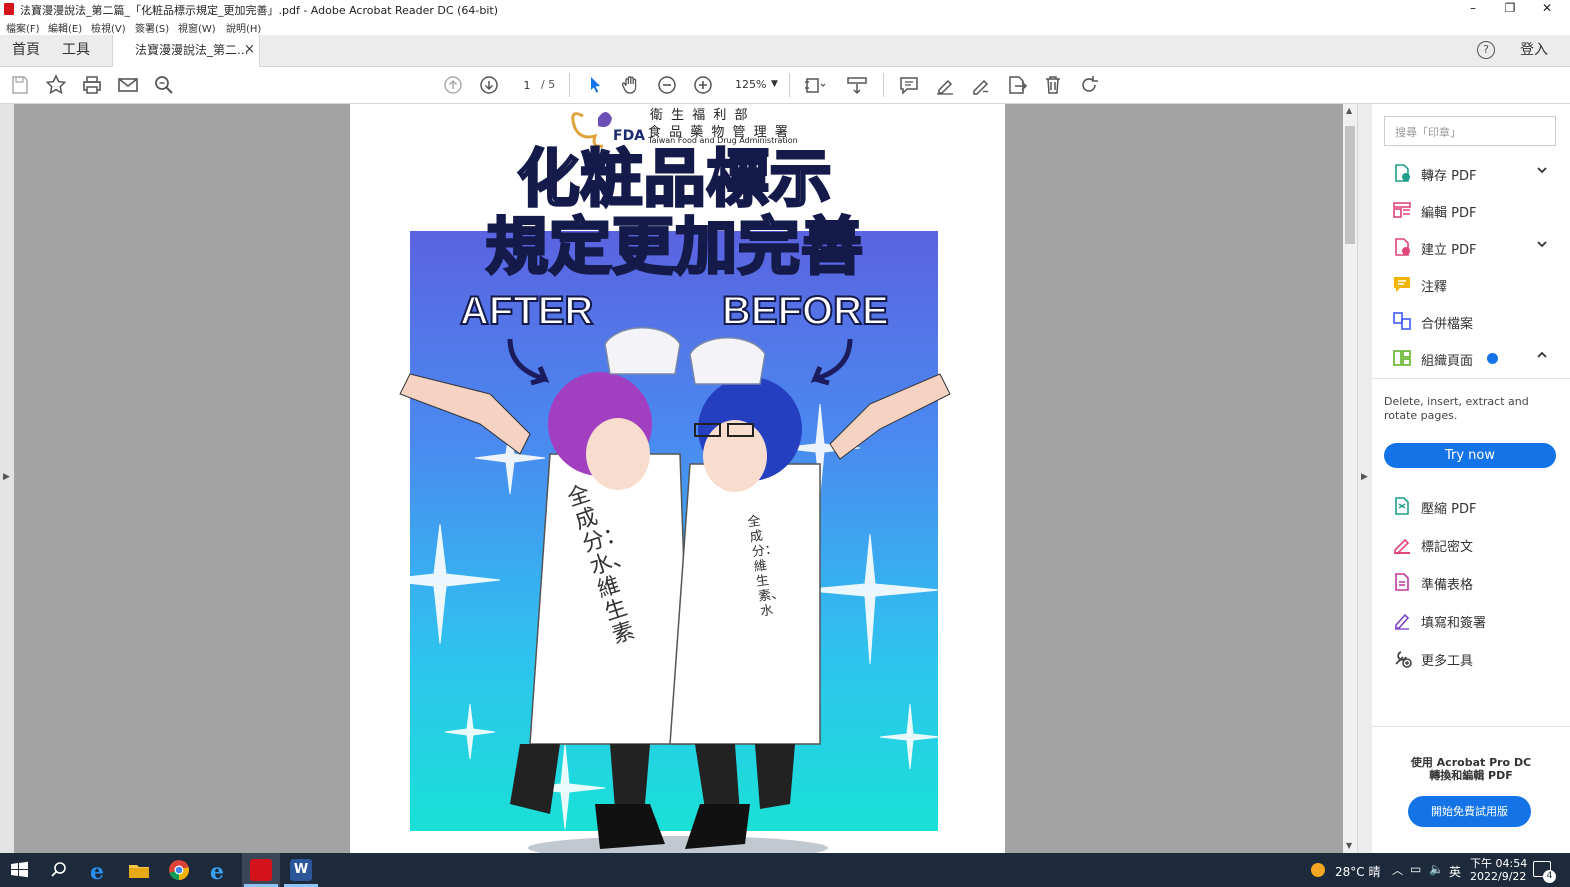 Image resolution: width=1570 pixels, height=887 pixels. I want to click on word-taskbar-button: W, so click(301, 870).